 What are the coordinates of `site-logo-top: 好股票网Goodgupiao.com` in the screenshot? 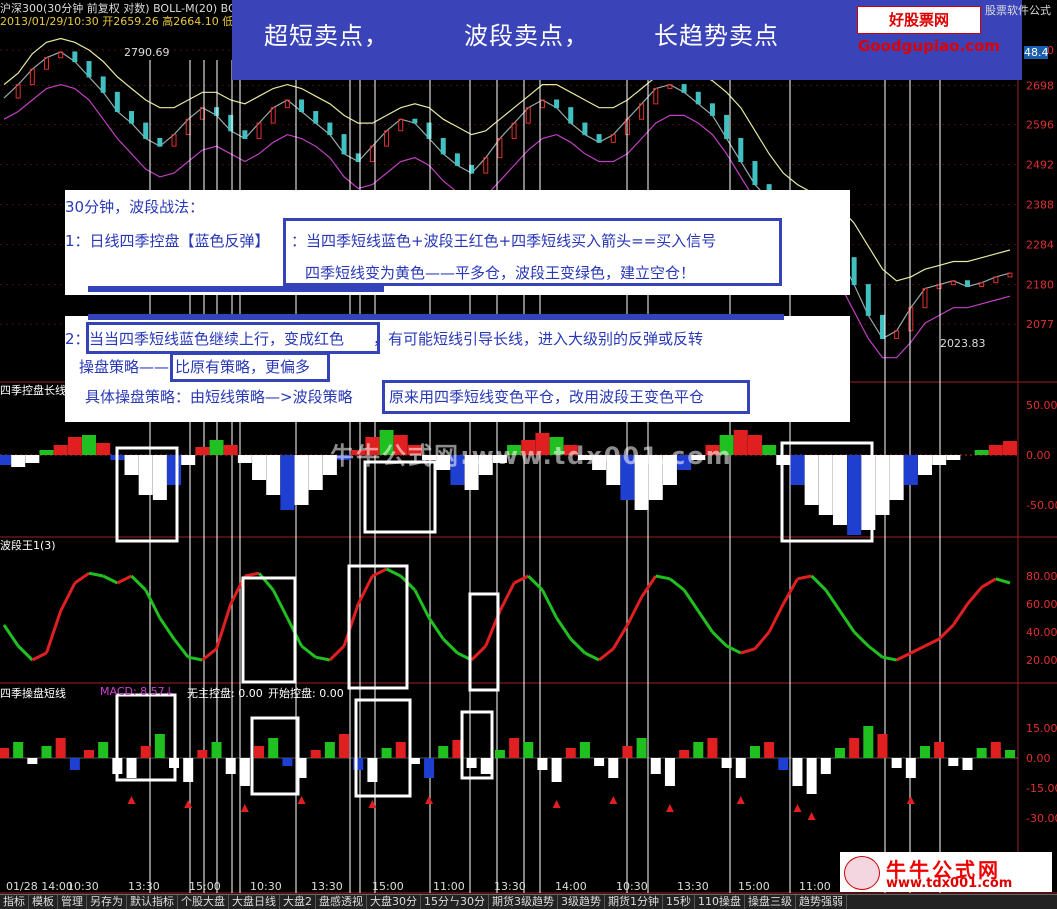 It's located at (928, 30).